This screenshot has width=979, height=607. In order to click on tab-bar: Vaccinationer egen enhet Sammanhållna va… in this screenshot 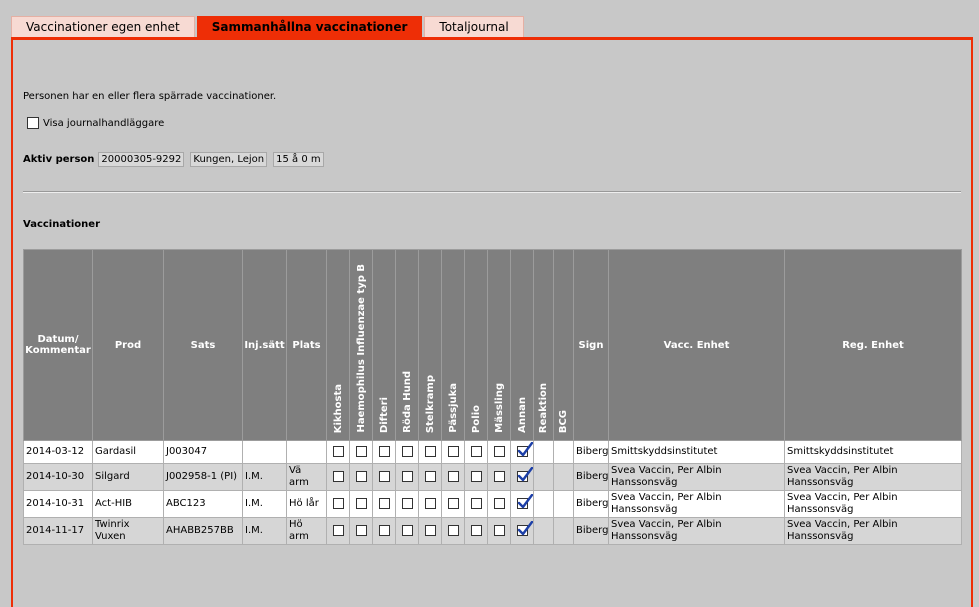, I will do `click(268, 27)`.